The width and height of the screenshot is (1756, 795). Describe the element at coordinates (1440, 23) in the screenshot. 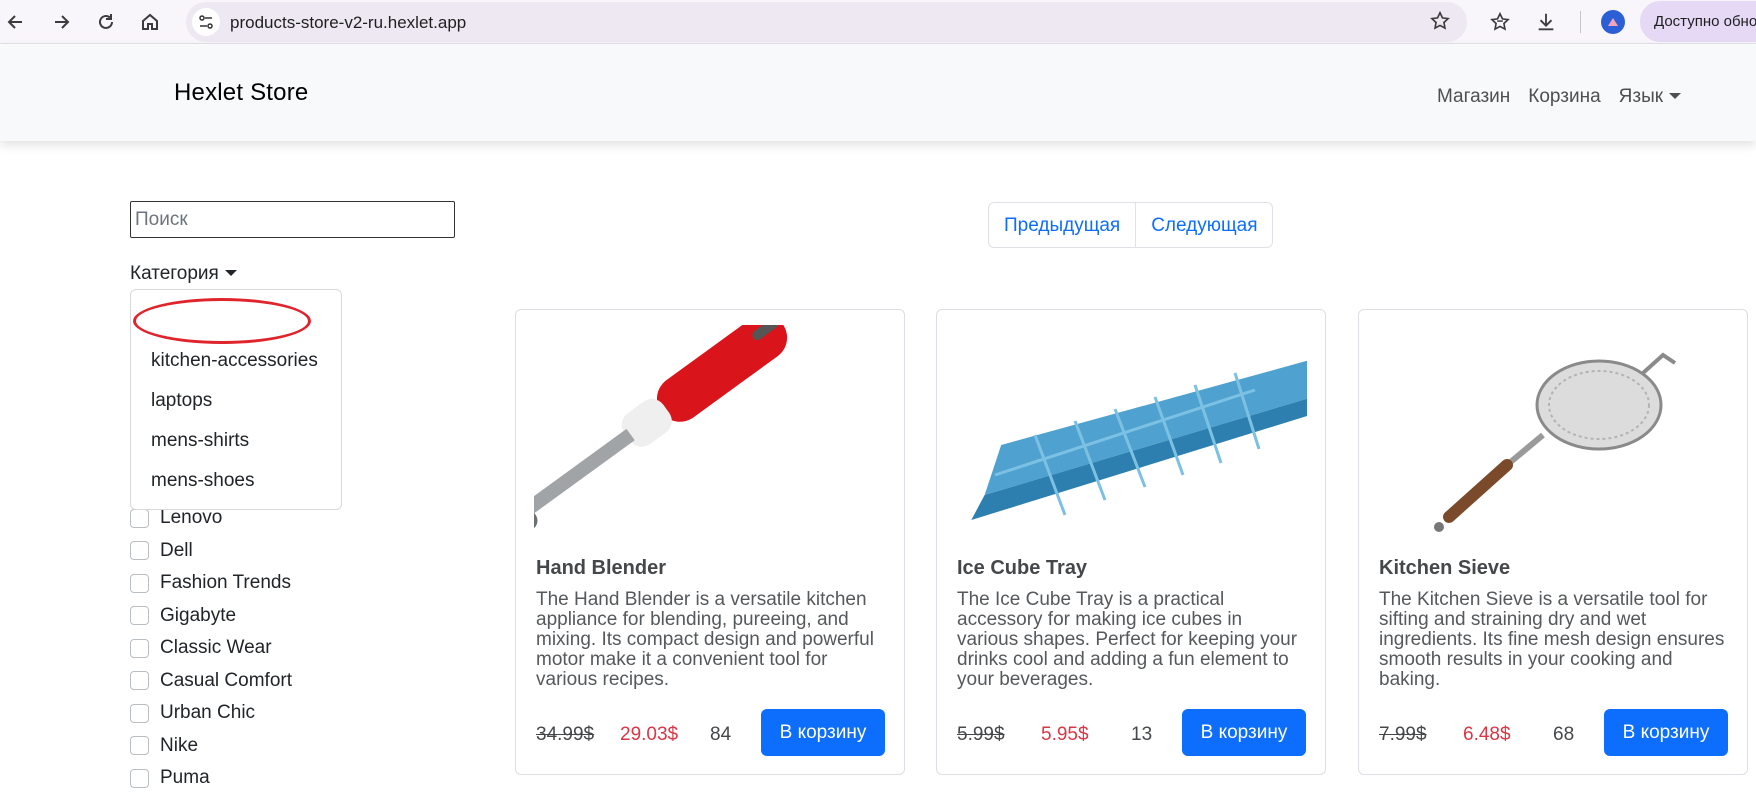

I see `bookmark-star-icon` at that location.